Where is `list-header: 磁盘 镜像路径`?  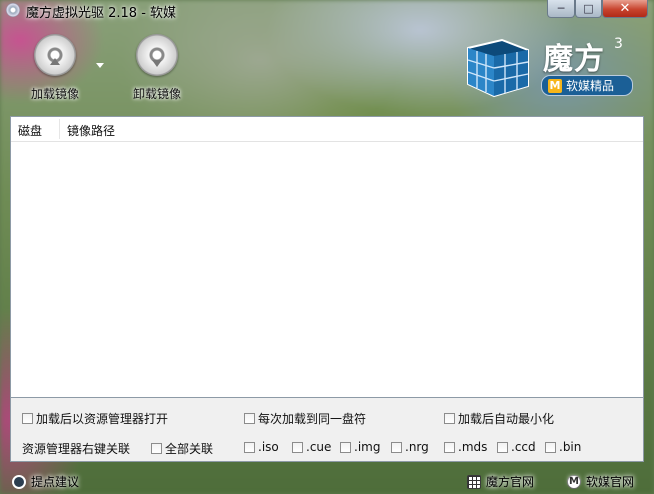 list-header: 磁盘 镜像路径 is located at coordinates (327, 129).